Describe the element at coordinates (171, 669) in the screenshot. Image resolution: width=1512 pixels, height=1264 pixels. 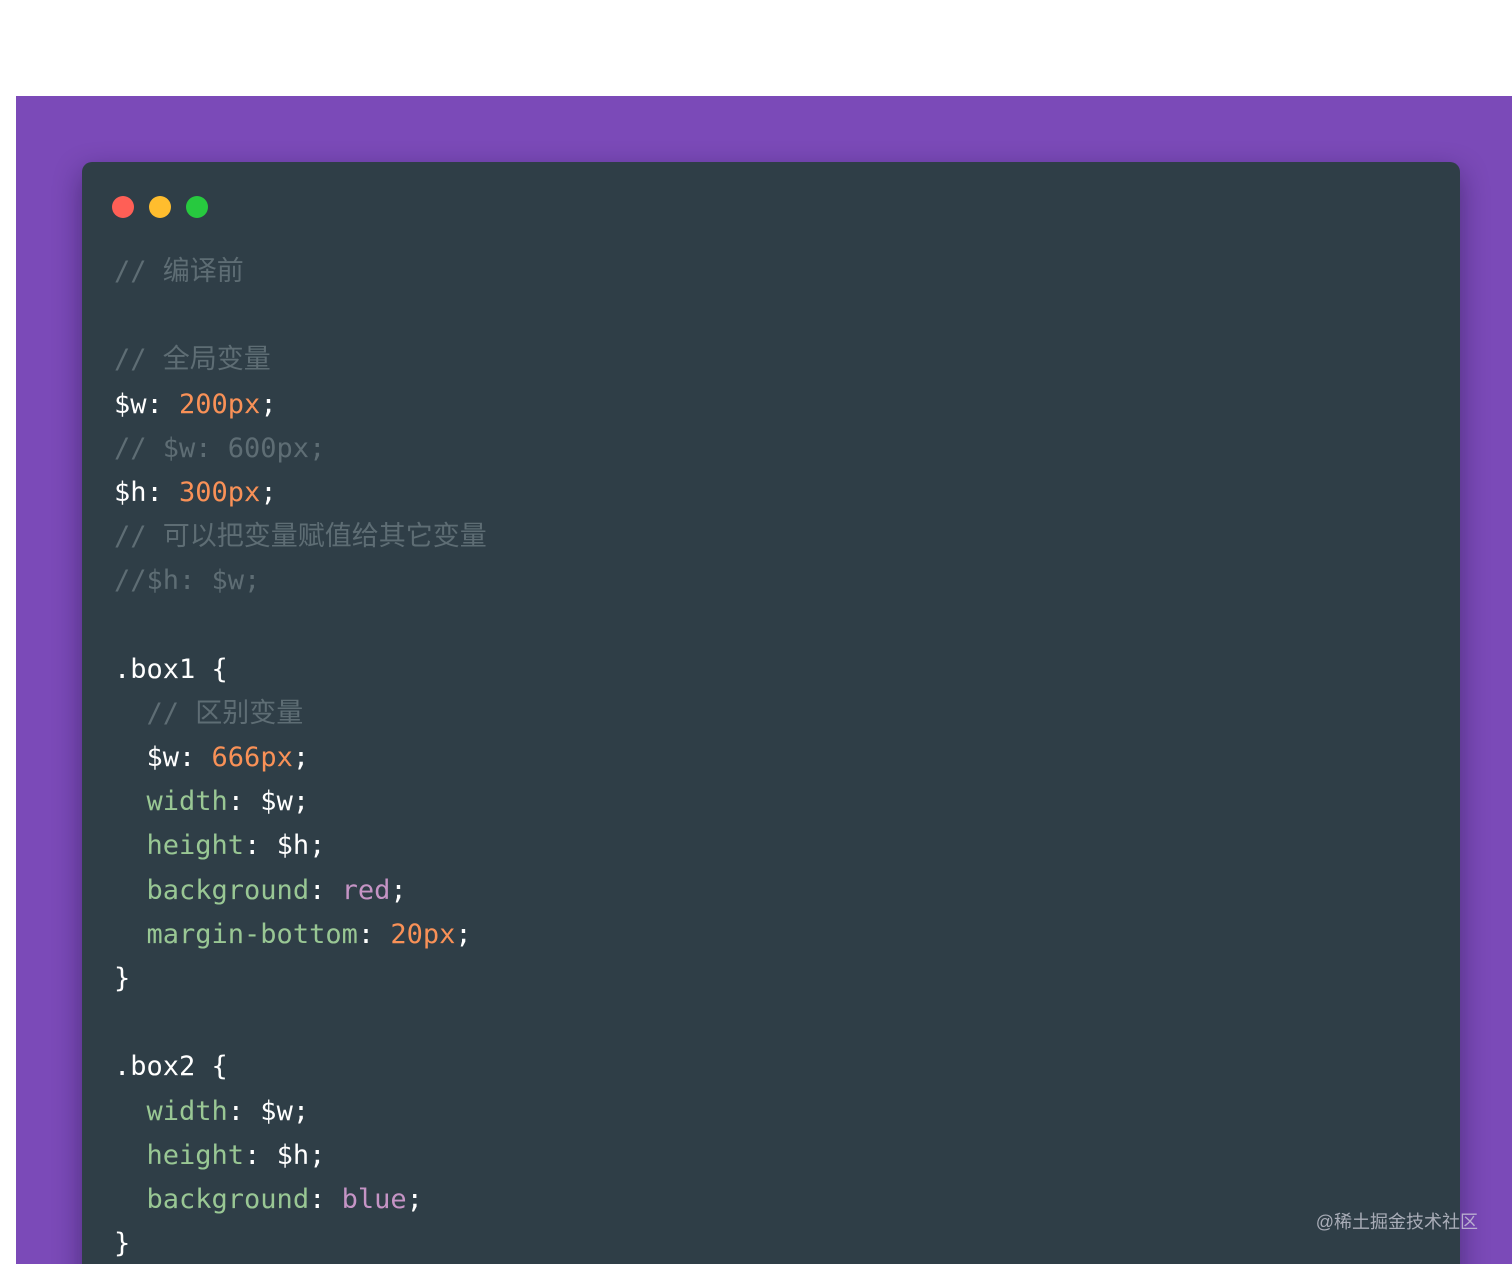
I see `code-token: .box1 {` at that location.